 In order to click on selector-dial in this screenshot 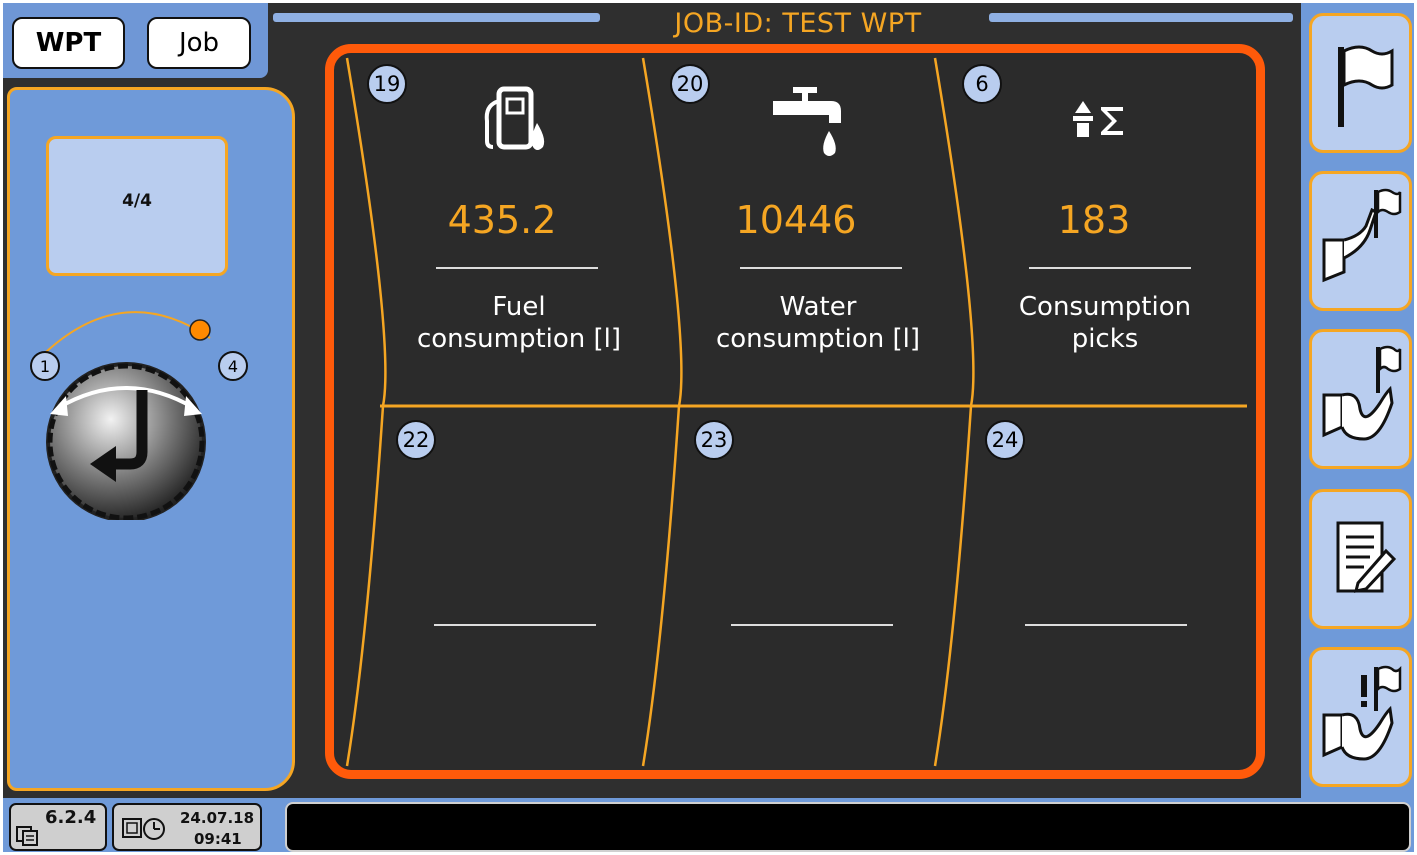, I will do `click(151, 405)`.